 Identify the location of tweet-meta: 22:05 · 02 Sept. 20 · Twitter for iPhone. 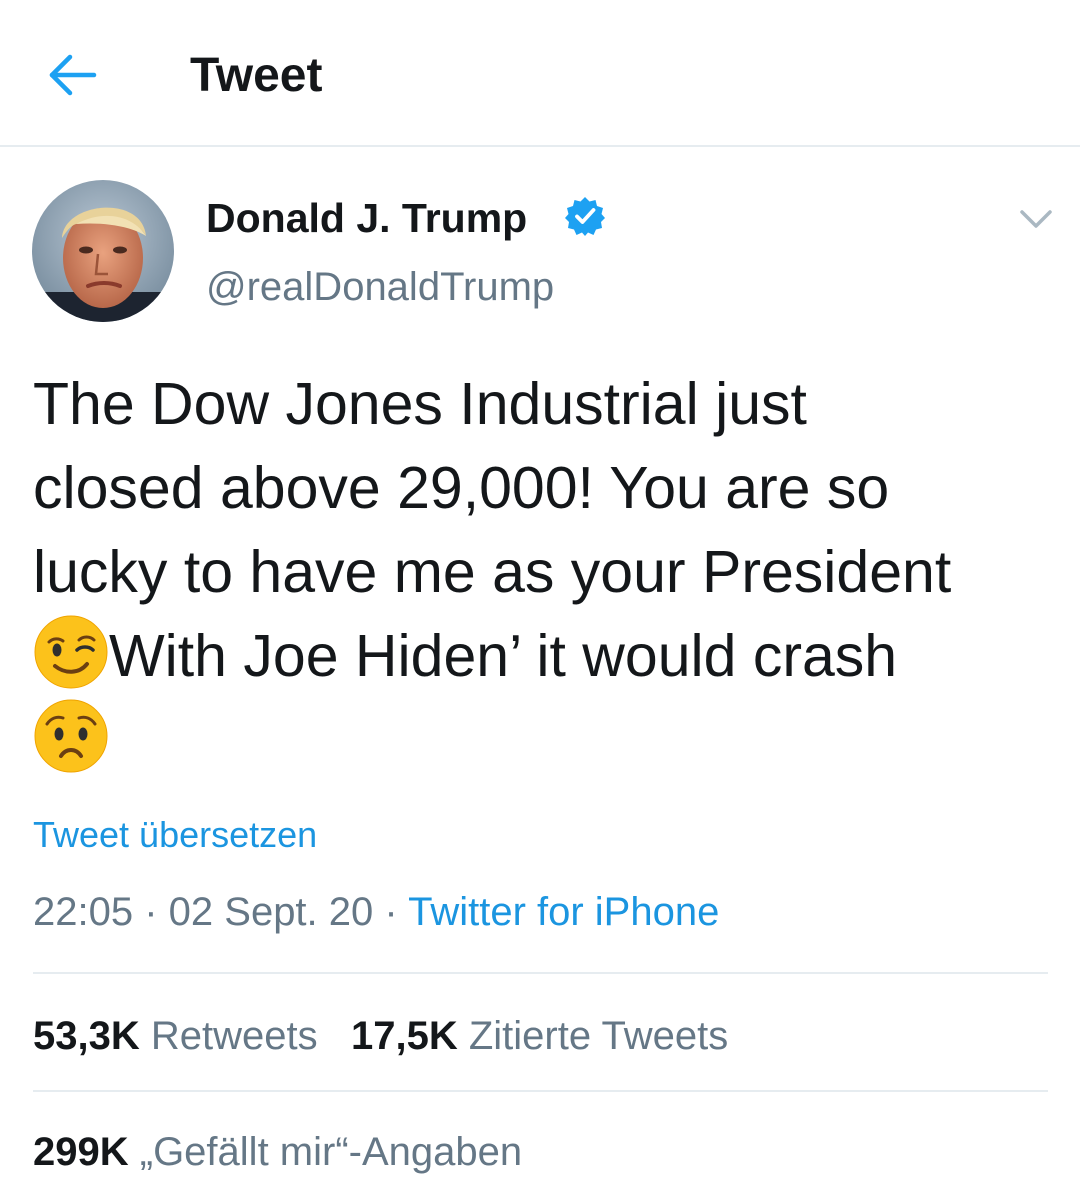
(376, 912).